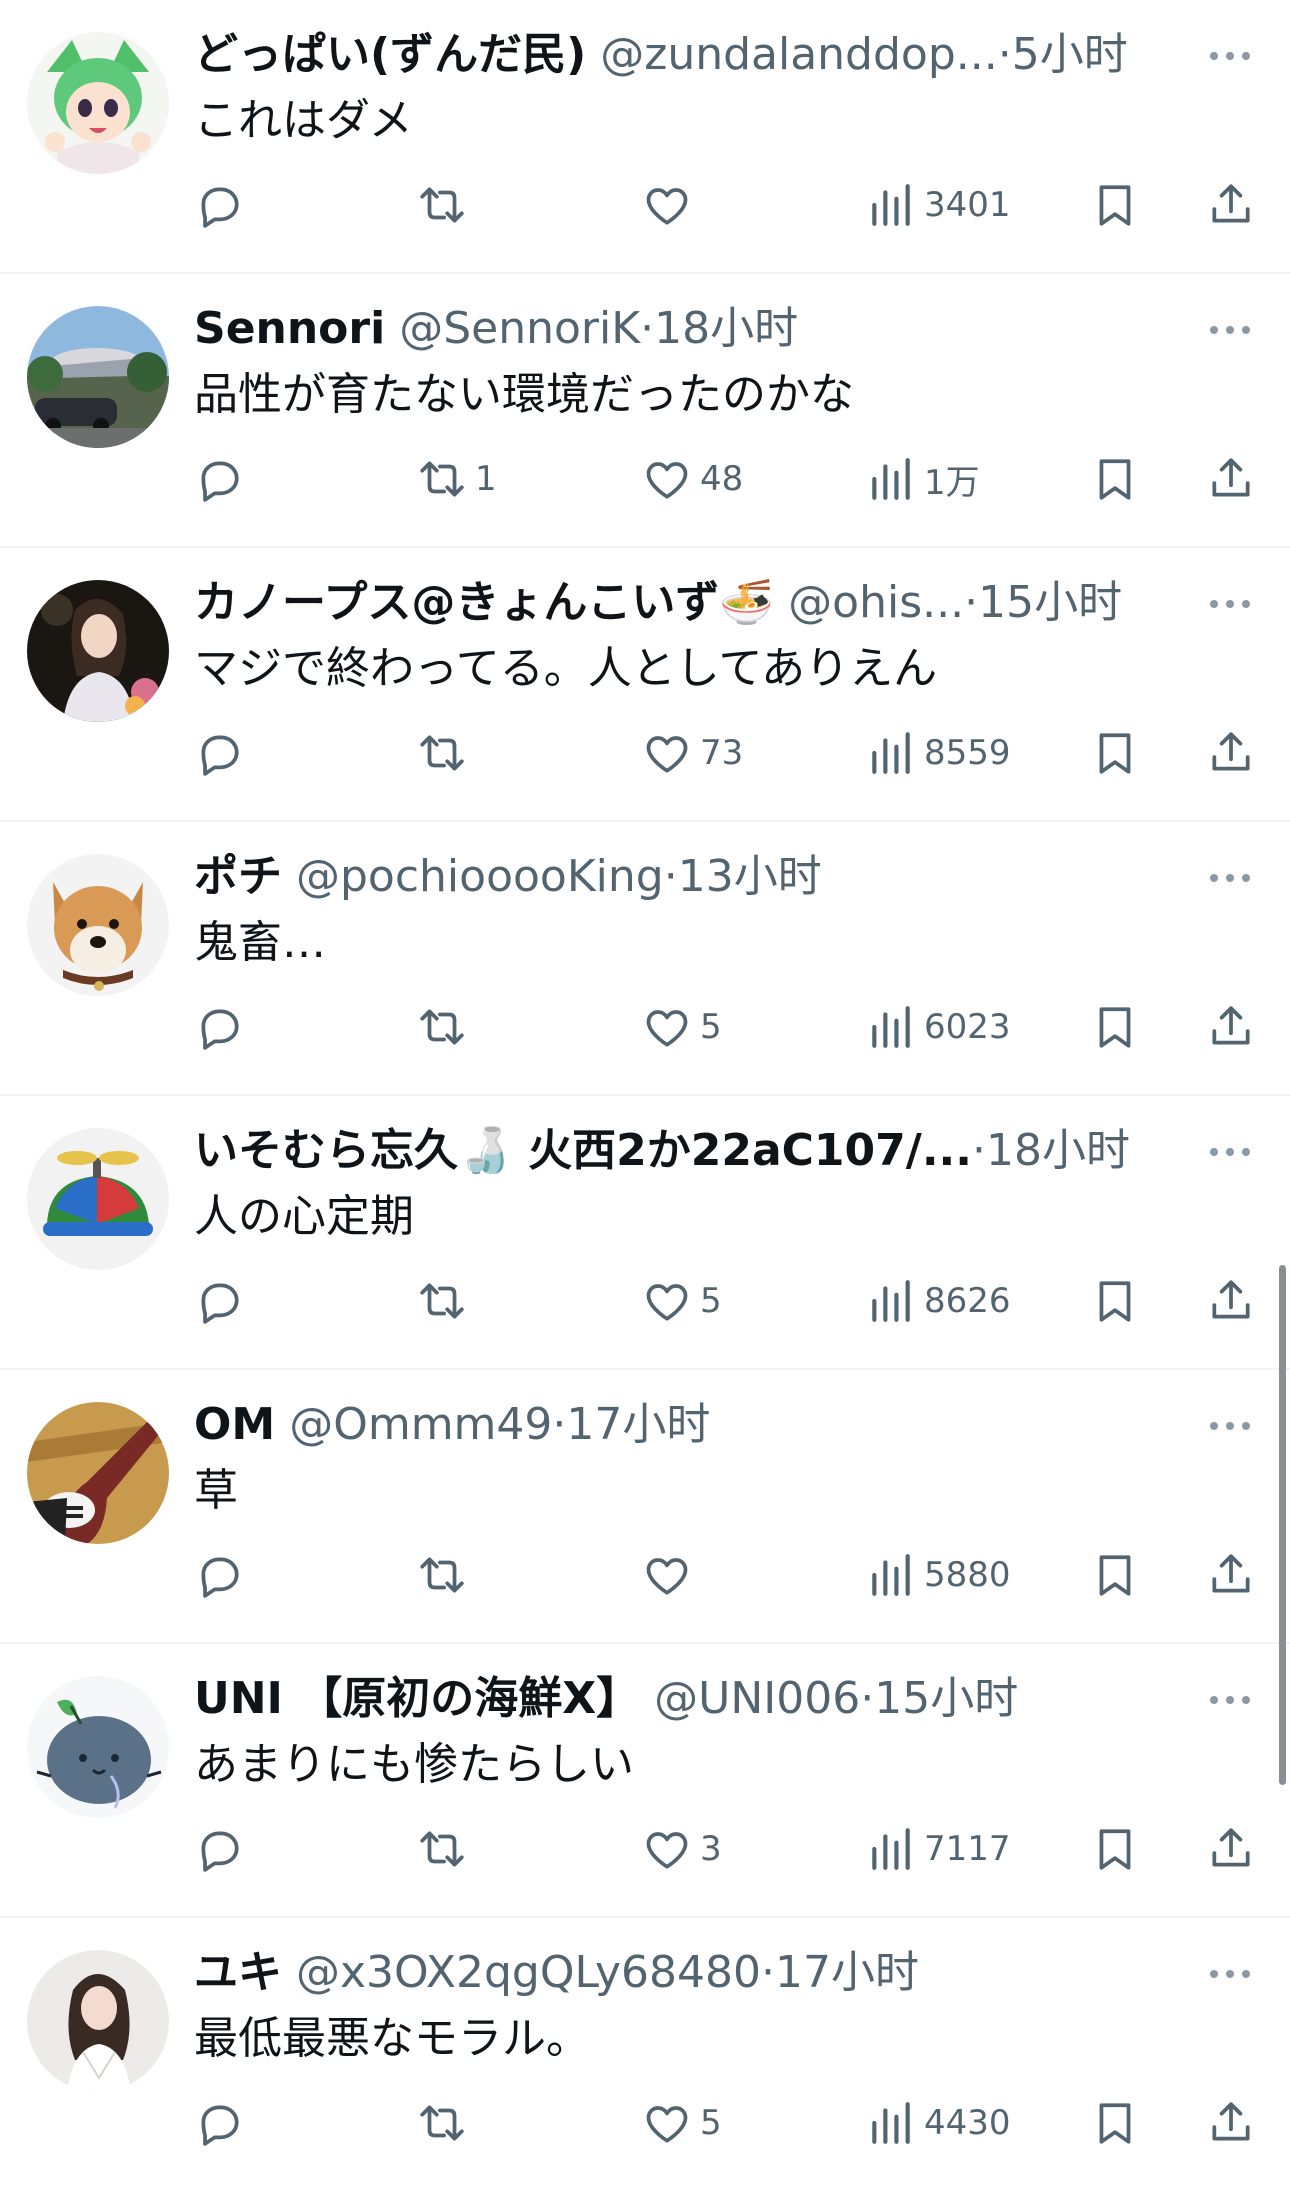  I want to click on views-button: 4430, so click(938, 2123).